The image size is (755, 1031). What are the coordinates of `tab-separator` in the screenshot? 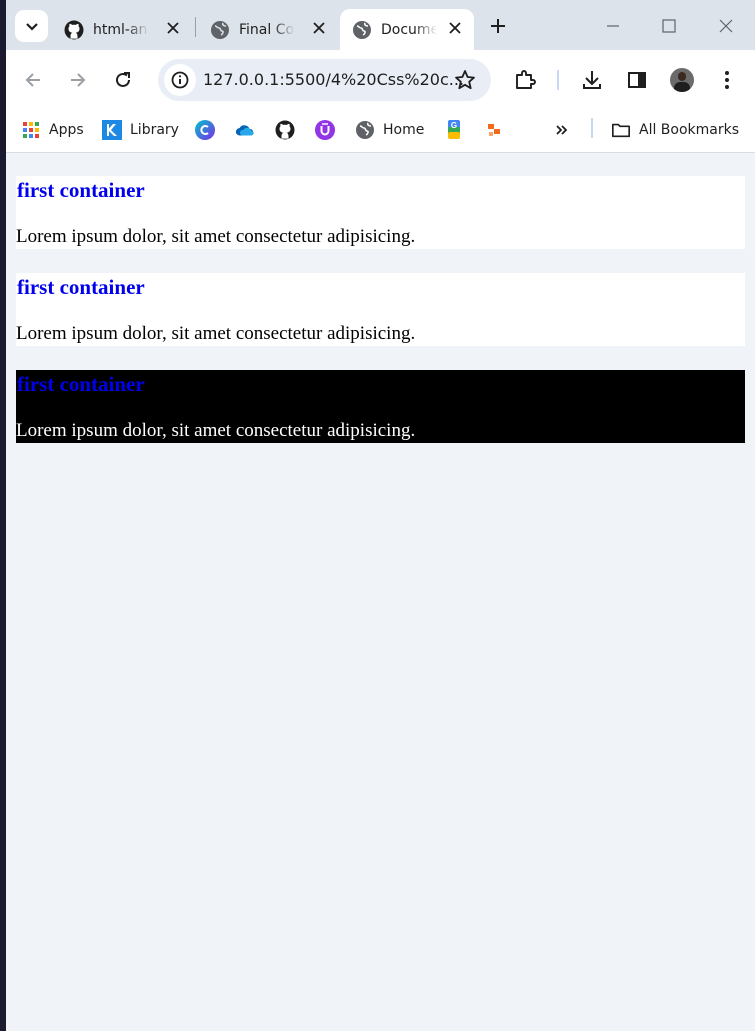 It's located at (195, 27).